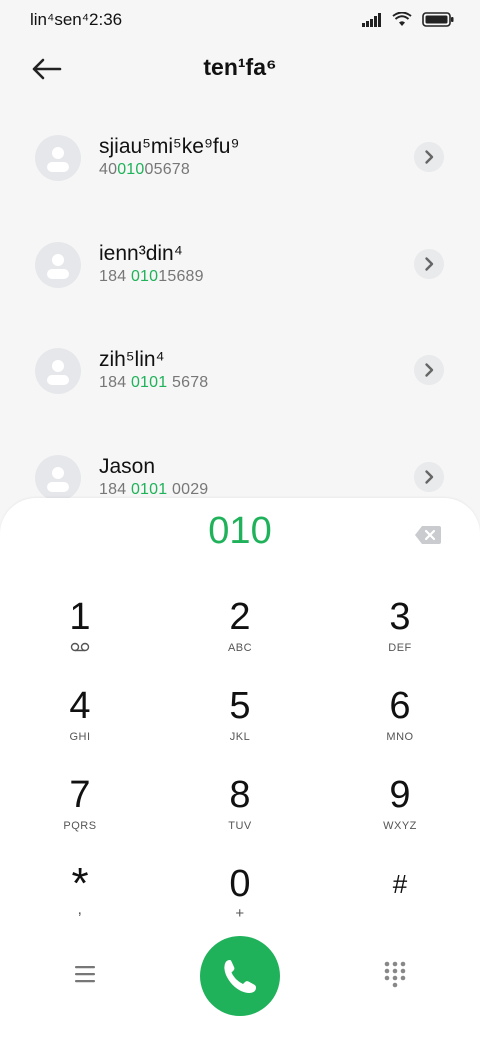 This screenshot has width=480, height=1040. I want to click on call-button, so click(240, 976).